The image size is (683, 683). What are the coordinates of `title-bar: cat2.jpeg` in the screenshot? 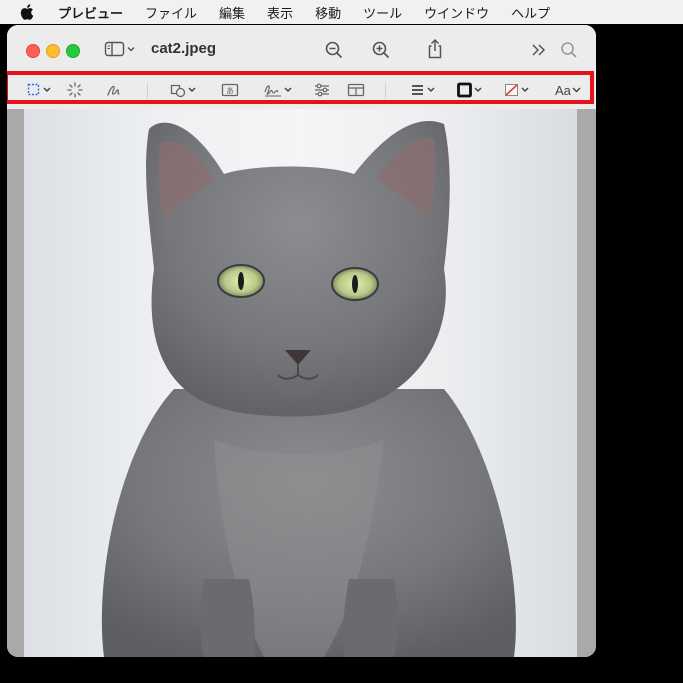 It's located at (301, 49).